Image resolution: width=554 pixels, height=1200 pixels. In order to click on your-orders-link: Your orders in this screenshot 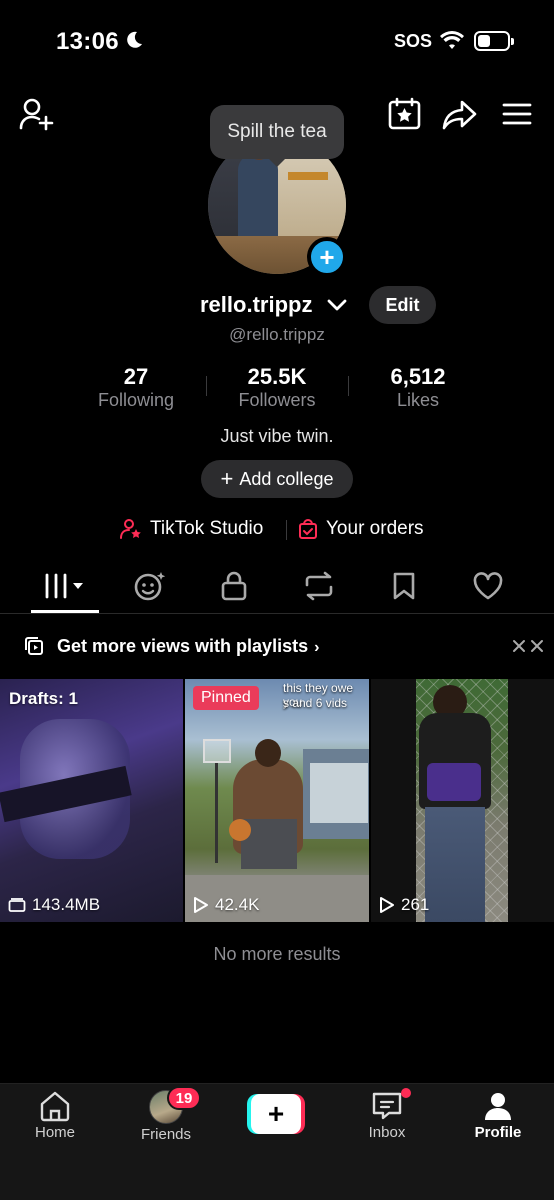, I will do `click(361, 529)`.